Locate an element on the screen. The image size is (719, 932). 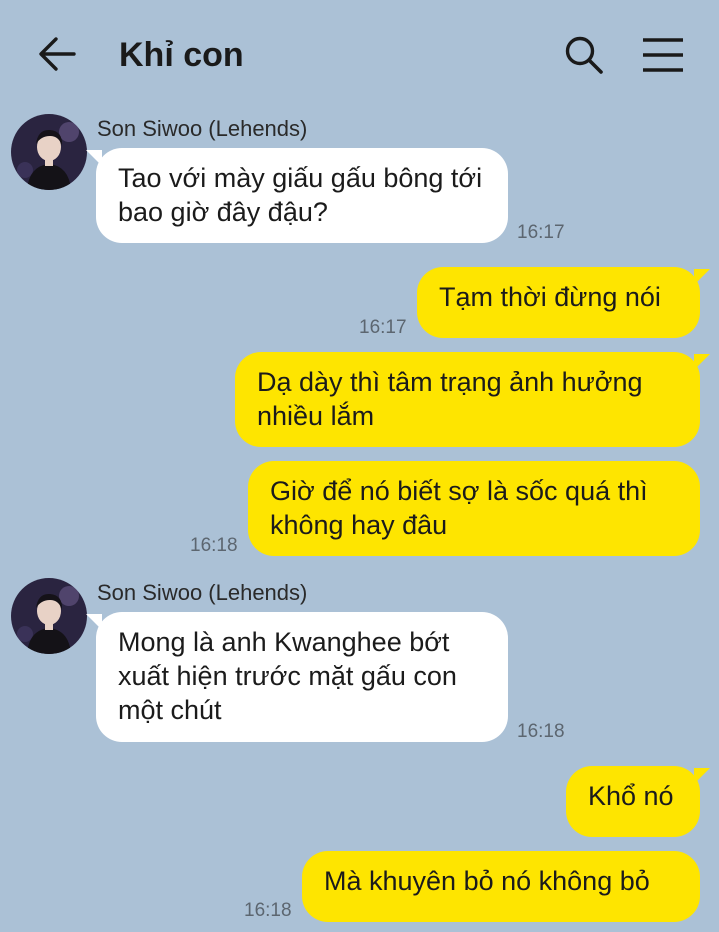
back-button is located at coordinates (57, 54).